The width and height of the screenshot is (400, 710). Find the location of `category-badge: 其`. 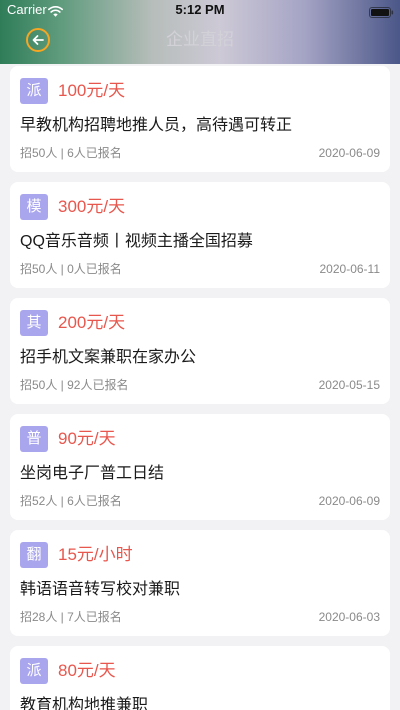

category-badge: 其 is located at coordinates (34, 323).